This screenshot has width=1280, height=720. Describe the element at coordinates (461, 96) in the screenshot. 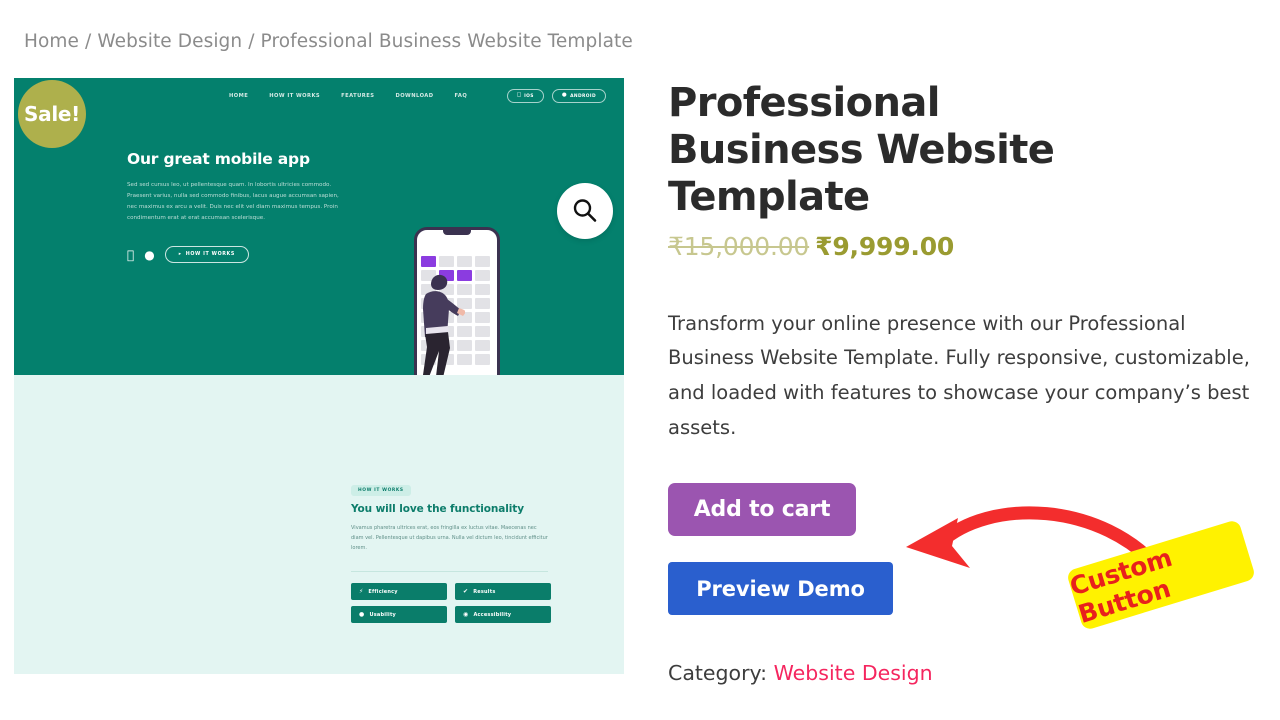

I see `mockup-nav-faq: FAQ` at that location.